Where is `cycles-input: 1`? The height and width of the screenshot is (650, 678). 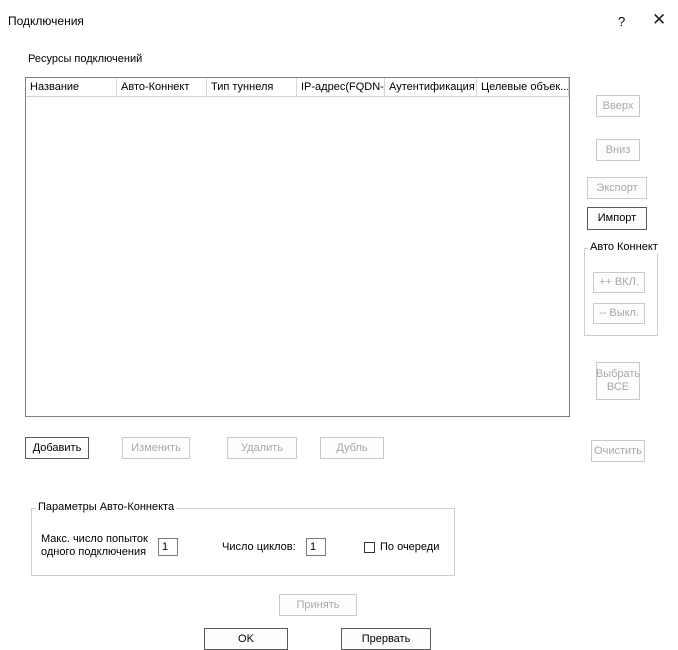 cycles-input: 1 is located at coordinates (316, 547).